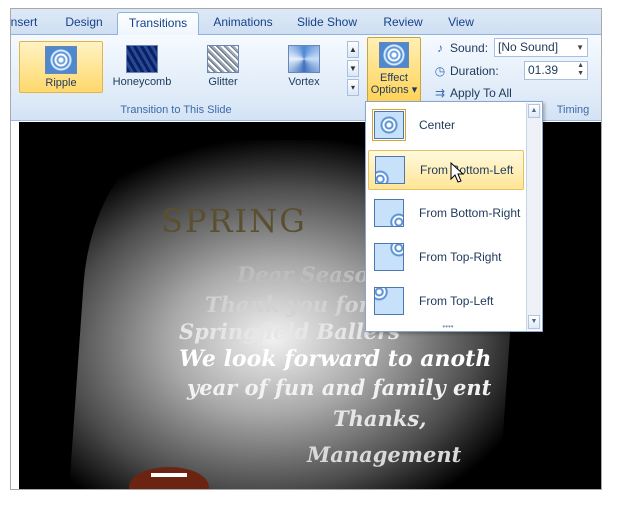 The image size is (619, 506). I want to click on apply-to-all-label: Apply To All, so click(481, 93).